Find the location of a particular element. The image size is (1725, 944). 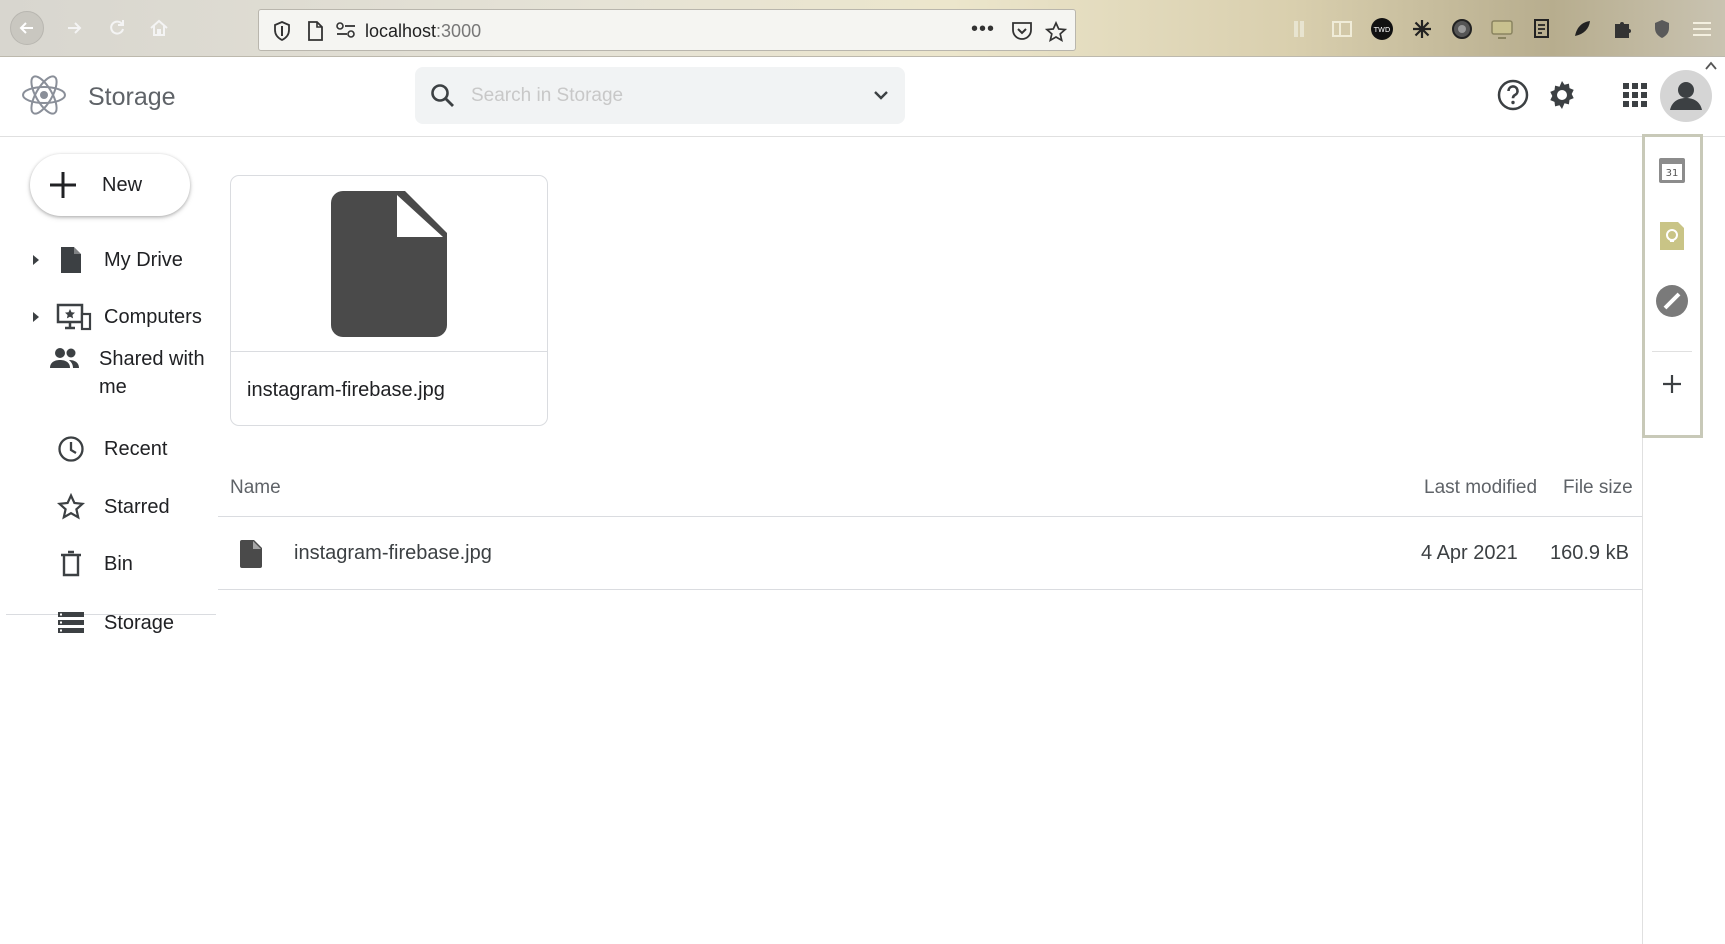

people-icon is located at coordinates (65, 358).